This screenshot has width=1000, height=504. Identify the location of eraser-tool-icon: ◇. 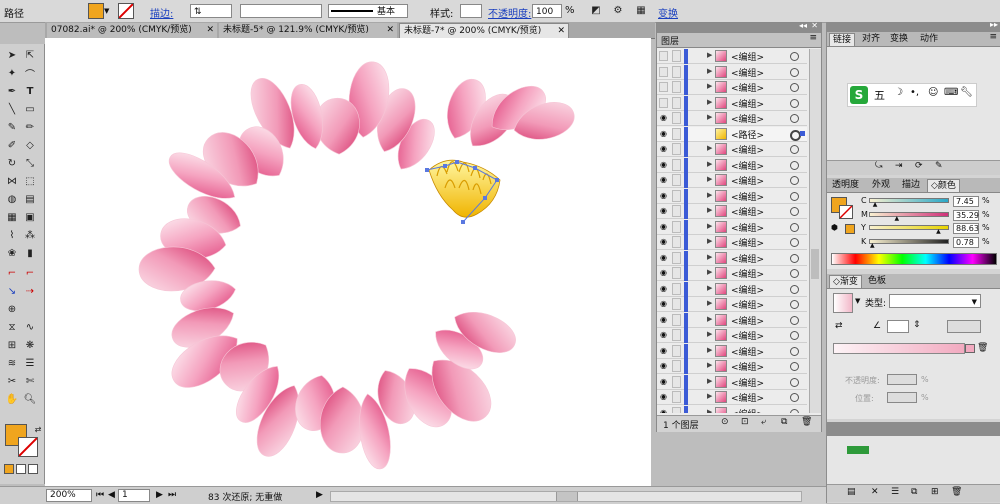
(30, 145).